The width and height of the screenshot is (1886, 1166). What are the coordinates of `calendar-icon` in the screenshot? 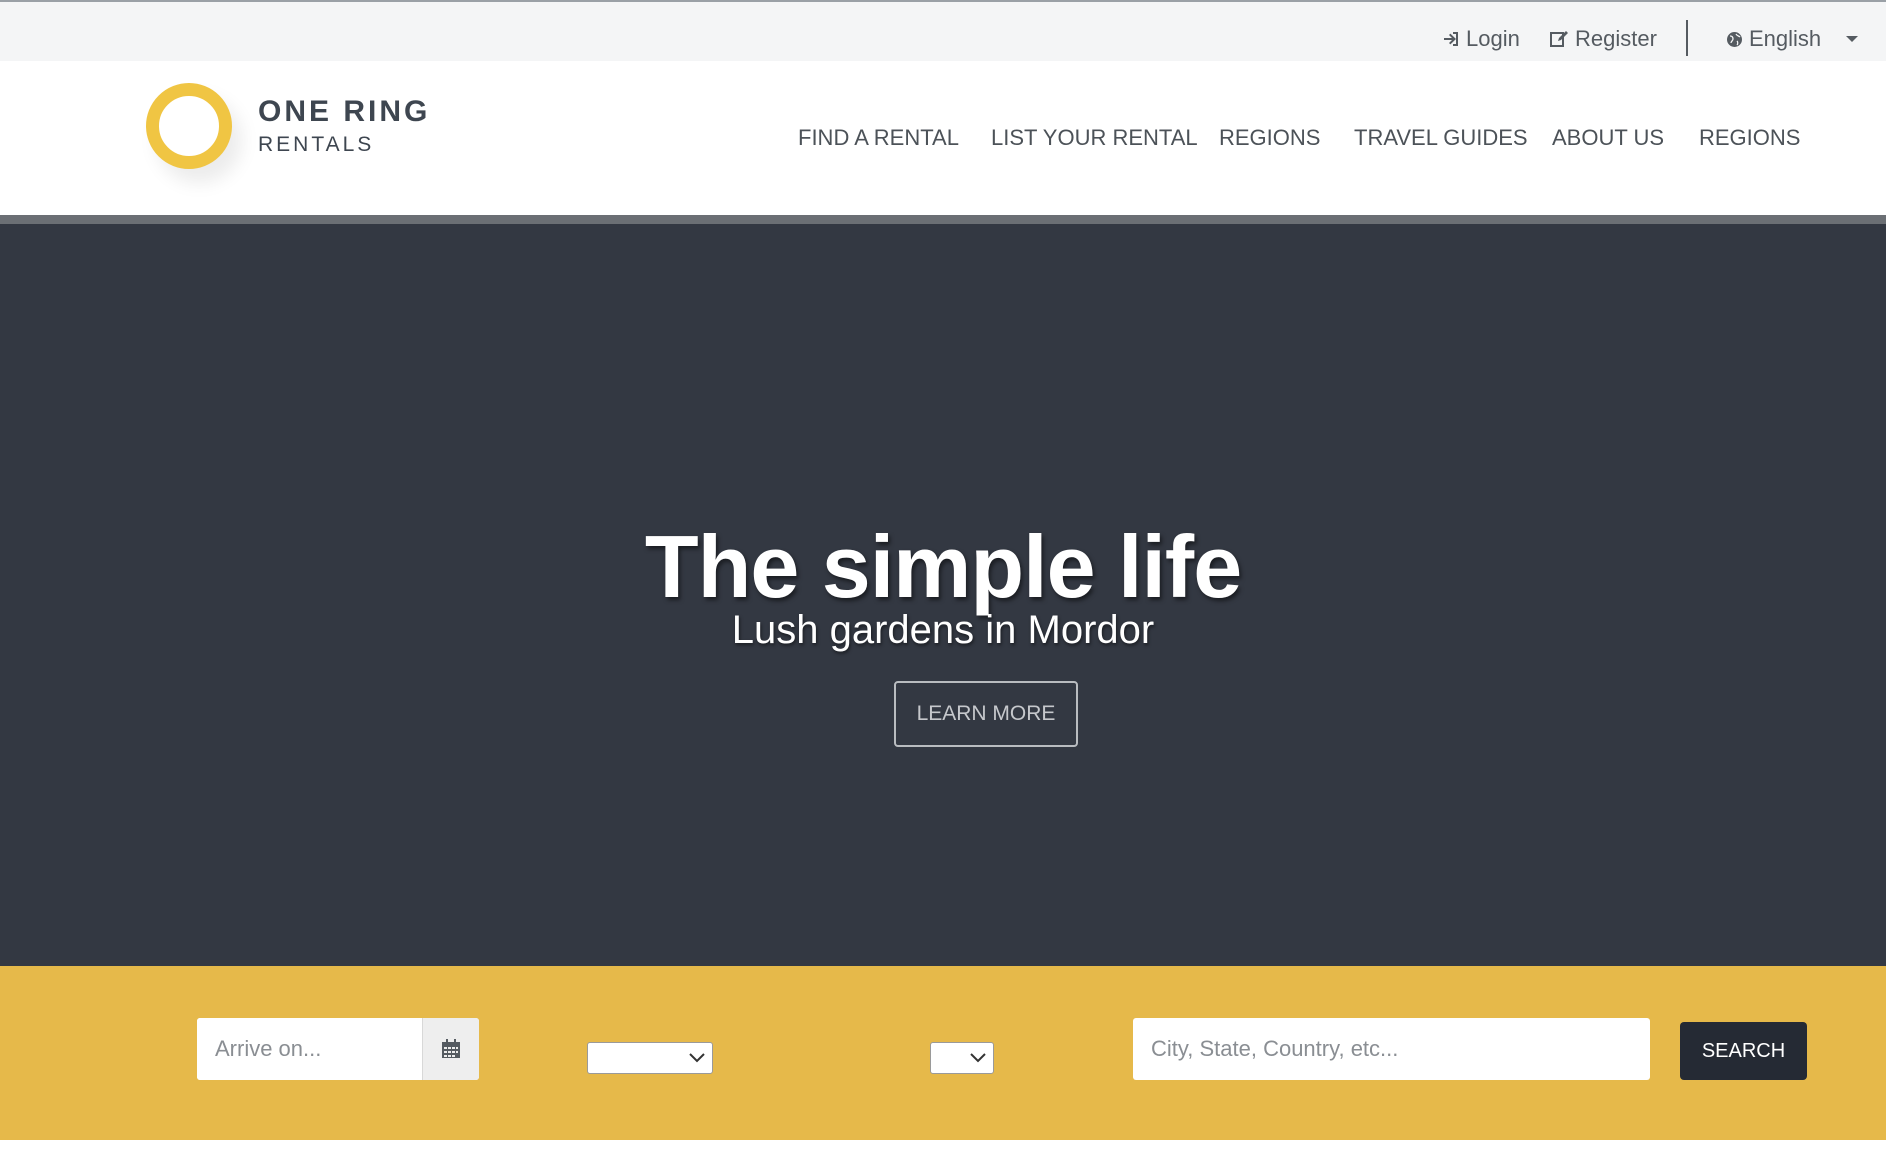 It's located at (451, 1048).